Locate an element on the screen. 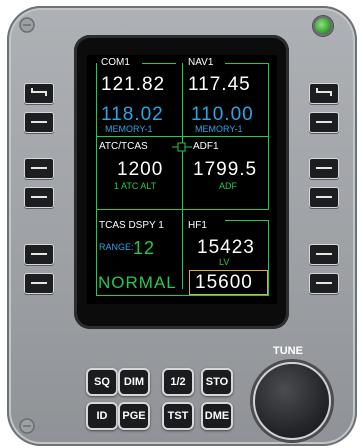 This screenshot has height=448, width=363. lower-left-frame is located at coordinates (96, 216).